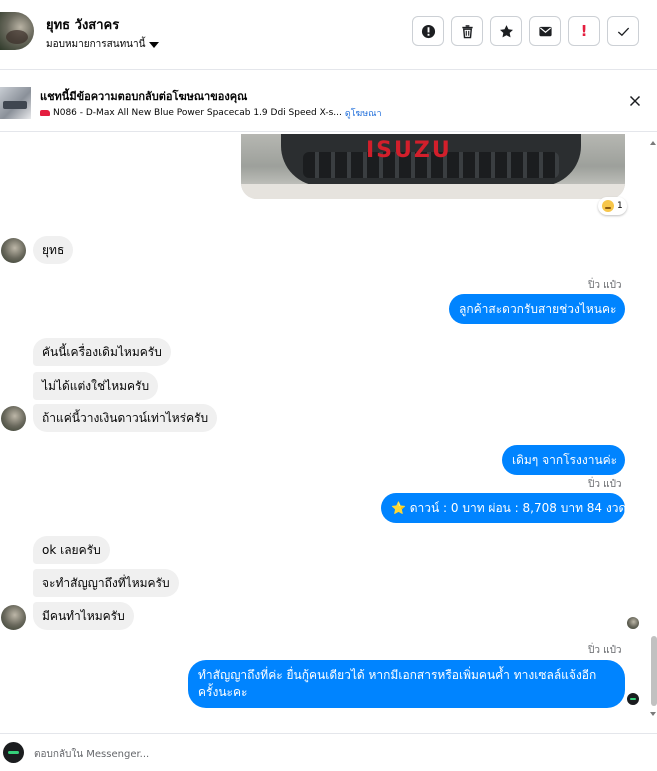  I want to click on incoming-message: ถ้าแค่นี้วางเงินดาวน์เท่าไหร่ครับ, so click(125, 418).